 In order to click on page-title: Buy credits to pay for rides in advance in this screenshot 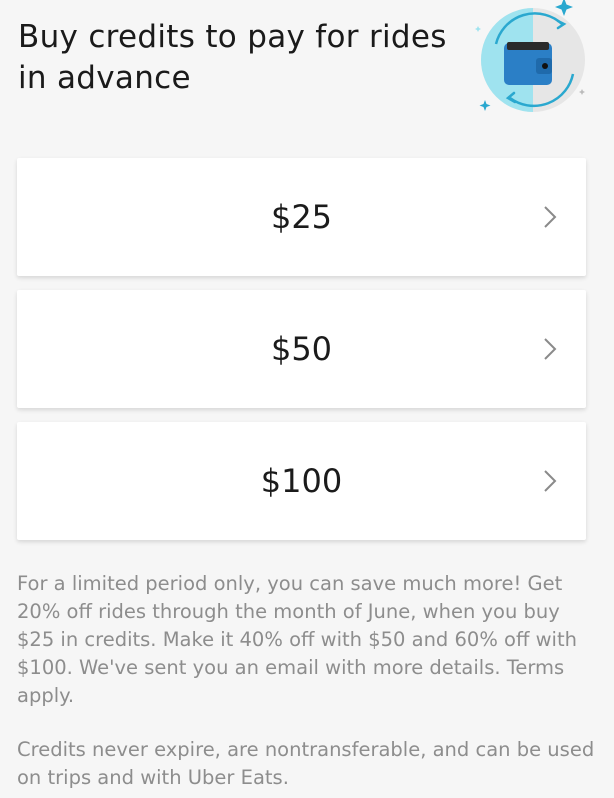, I will do `click(232, 57)`.